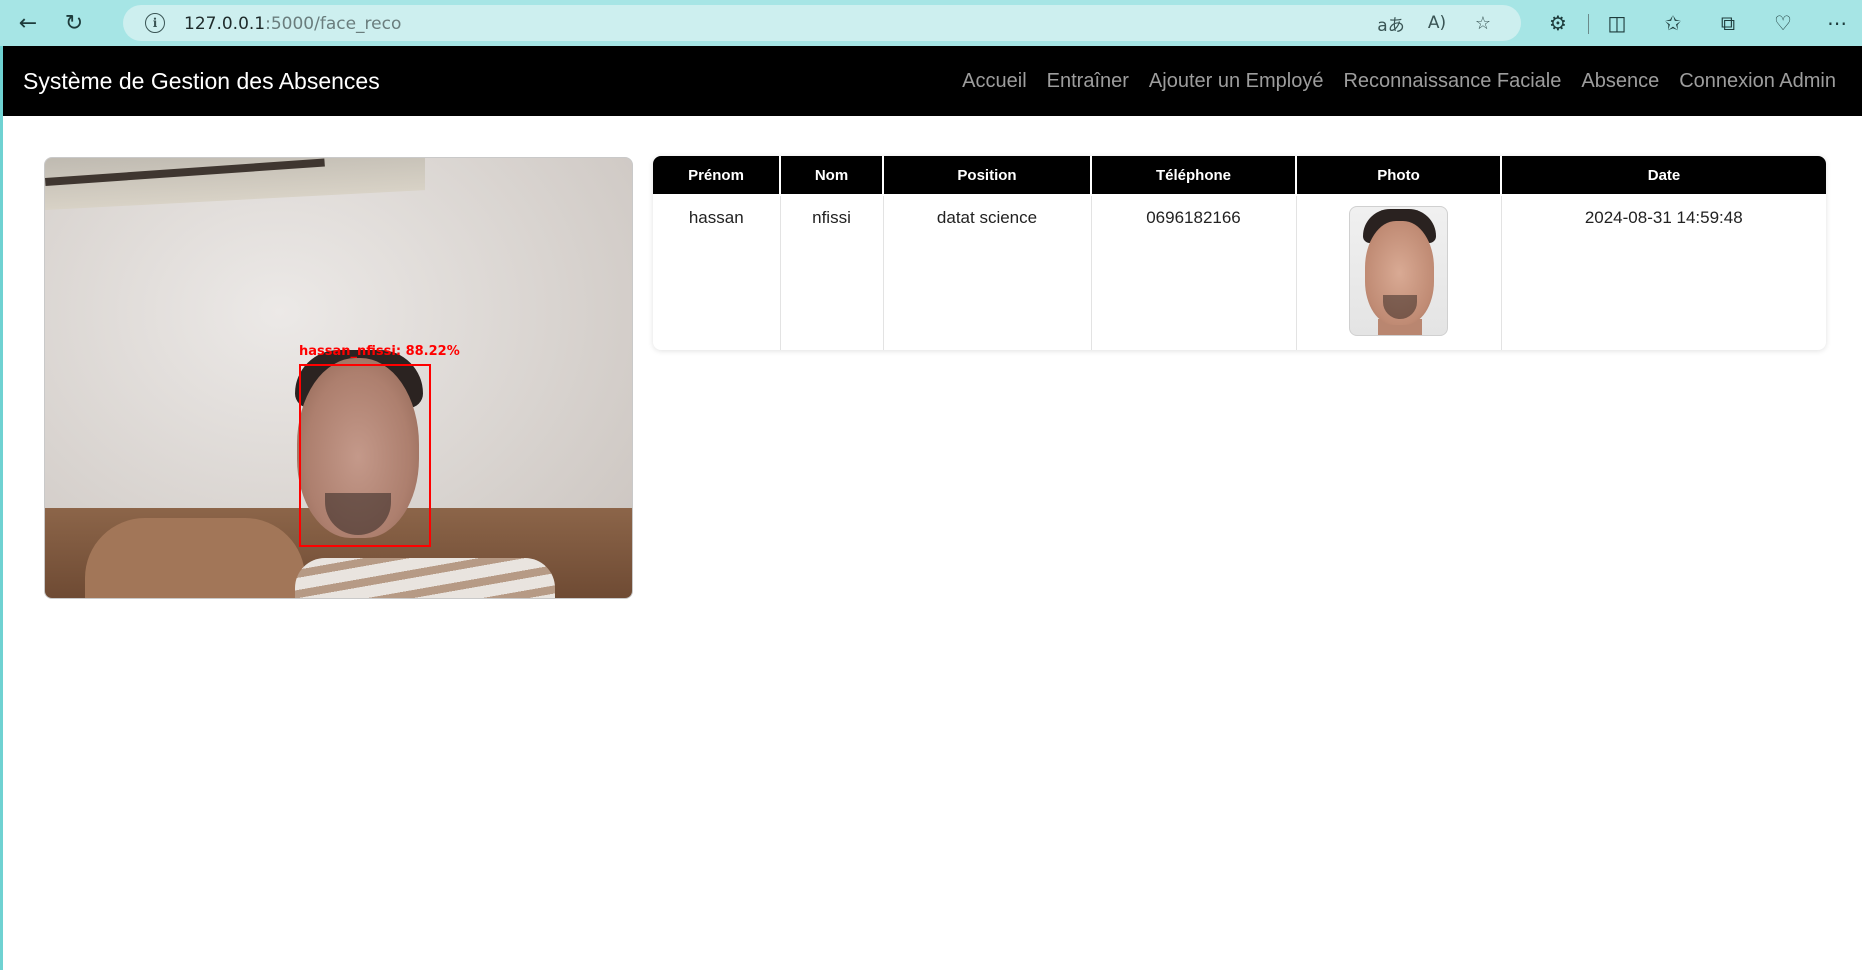  I want to click on nav-link-accueil: Accueil, so click(994, 81).